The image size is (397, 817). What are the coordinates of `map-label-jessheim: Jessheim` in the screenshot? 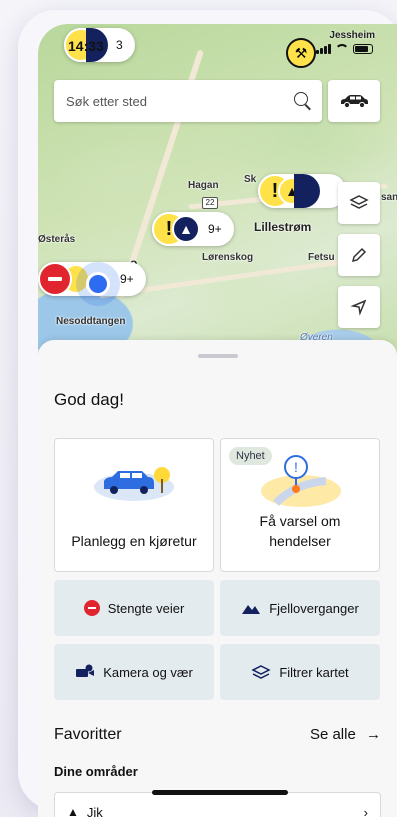 It's located at (352, 35).